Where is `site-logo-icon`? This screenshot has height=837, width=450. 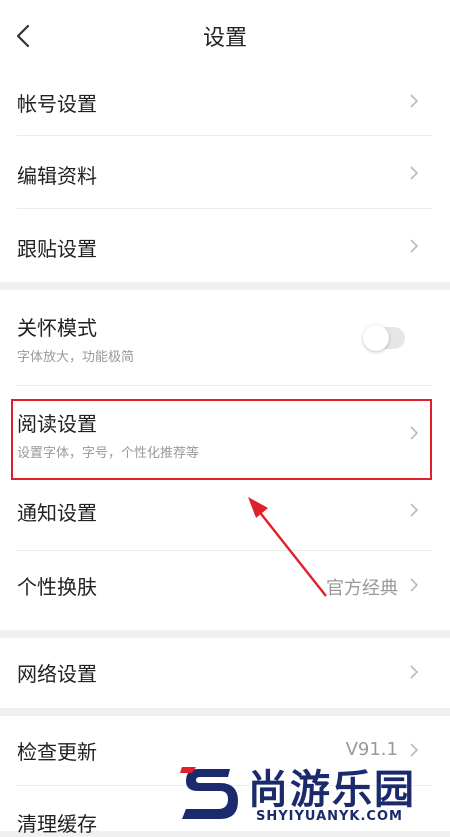 site-logo-icon is located at coordinates (209, 793).